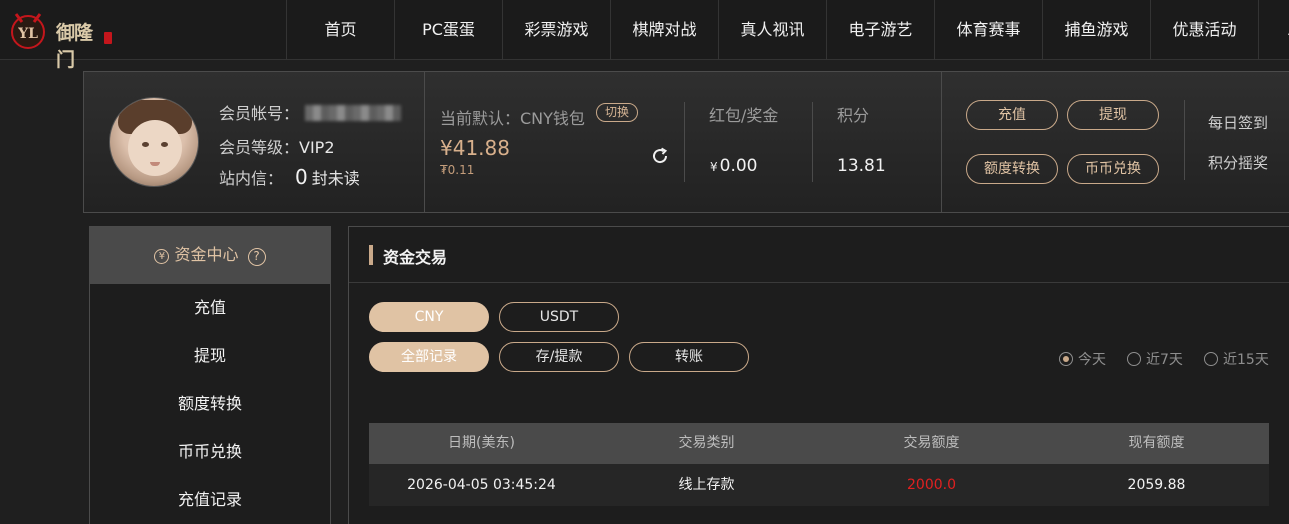  What do you see at coordinates (988, 30) in the screenshot?
I see `nav-item-sports: 体育赛事` at bounding box center [988, 30].